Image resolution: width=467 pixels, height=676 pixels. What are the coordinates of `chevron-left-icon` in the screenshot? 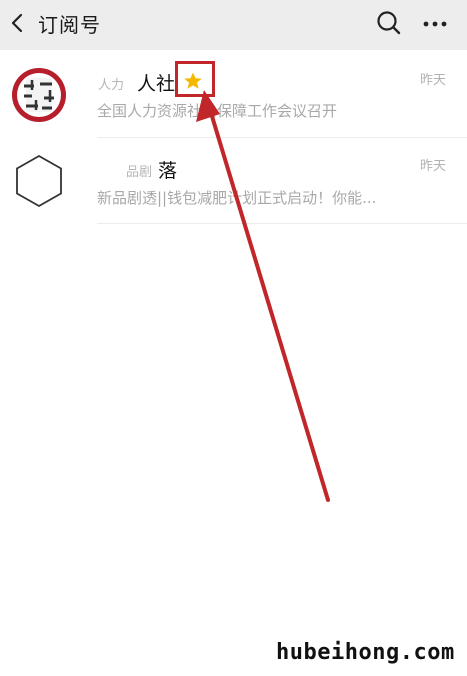 It's located at (18, 23).